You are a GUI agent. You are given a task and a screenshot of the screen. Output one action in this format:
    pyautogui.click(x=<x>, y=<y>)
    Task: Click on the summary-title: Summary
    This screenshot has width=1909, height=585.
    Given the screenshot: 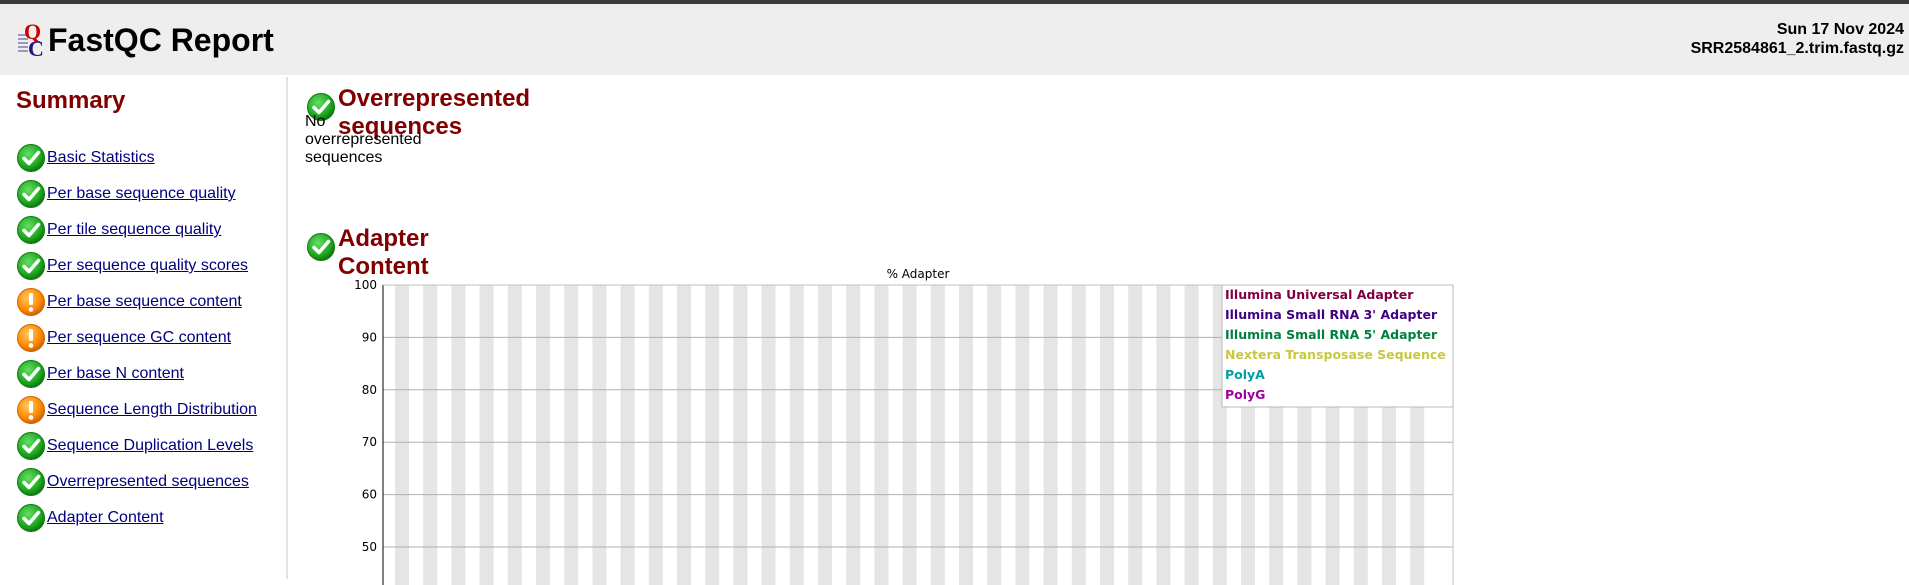 What is the action you would take?
    pyautogui.click(x=71, y=100)
    